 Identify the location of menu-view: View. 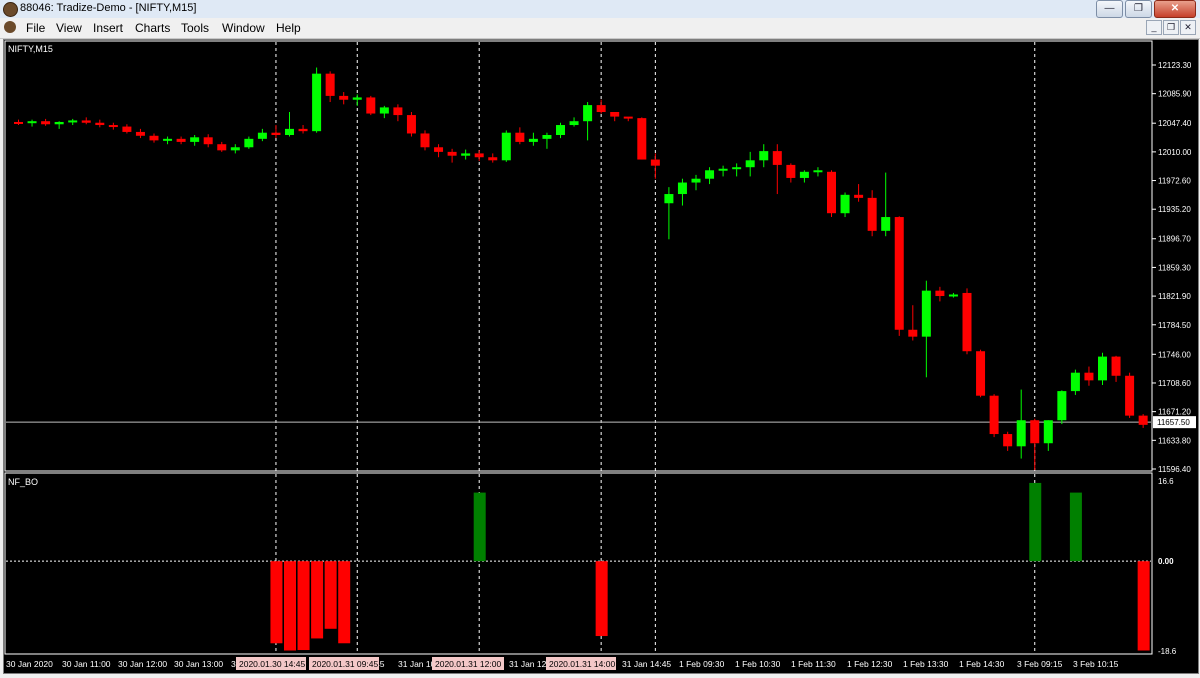
(69, 28).